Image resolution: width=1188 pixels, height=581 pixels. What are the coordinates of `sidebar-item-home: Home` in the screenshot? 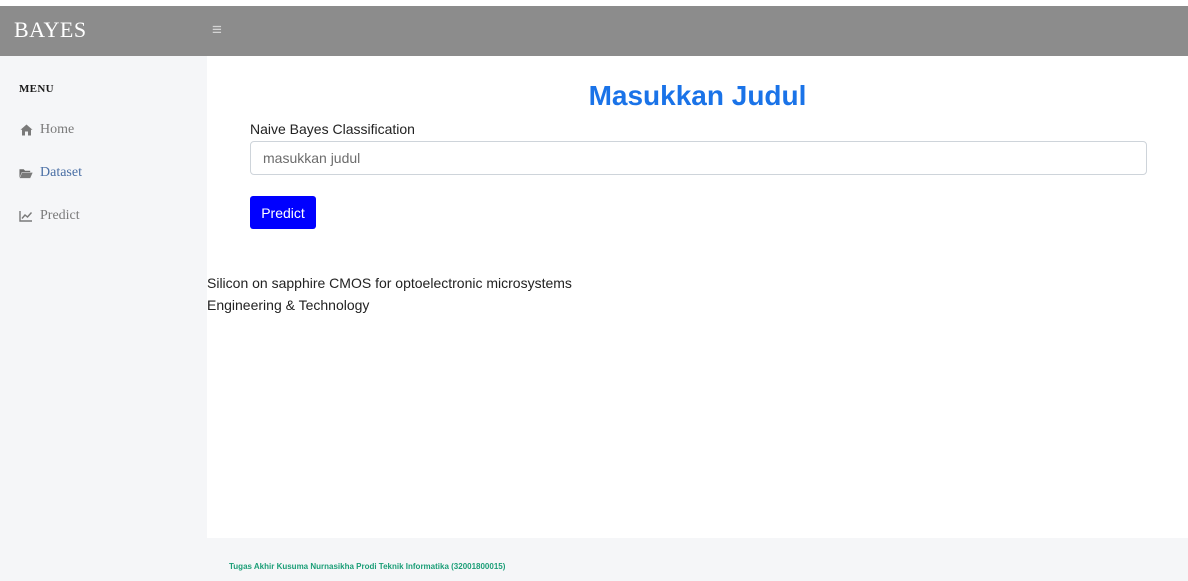 It's located at (46, 130).